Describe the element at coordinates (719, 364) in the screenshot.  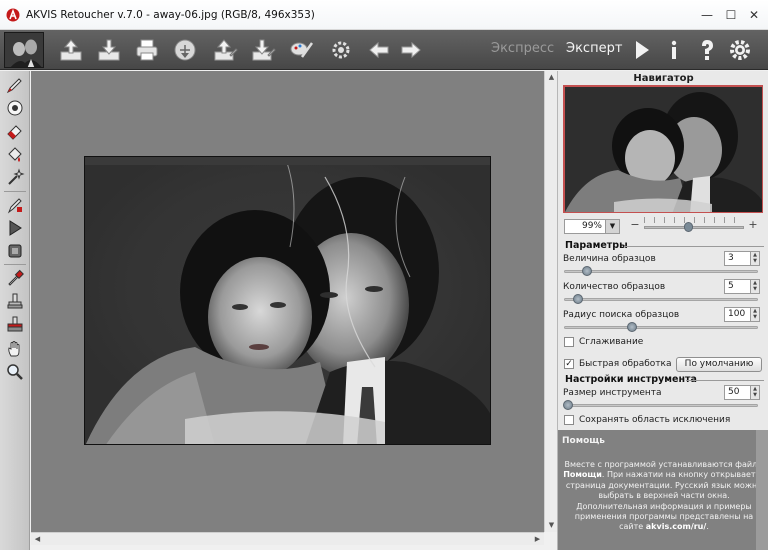
I see `default-button: По умолчанию` at that location.